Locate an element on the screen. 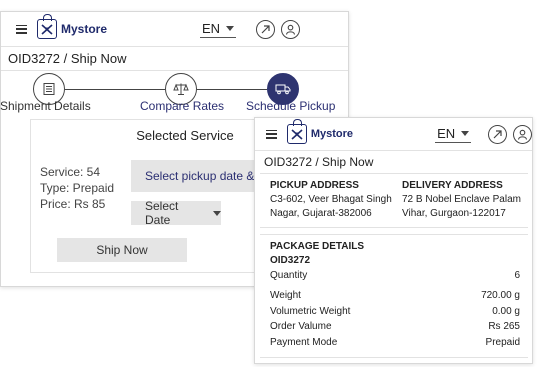 This screenshot has height=367, width=541. service-info: Service: 54 Type: Prepaid Price: Rs 85 is located at coordinates (77, 188).